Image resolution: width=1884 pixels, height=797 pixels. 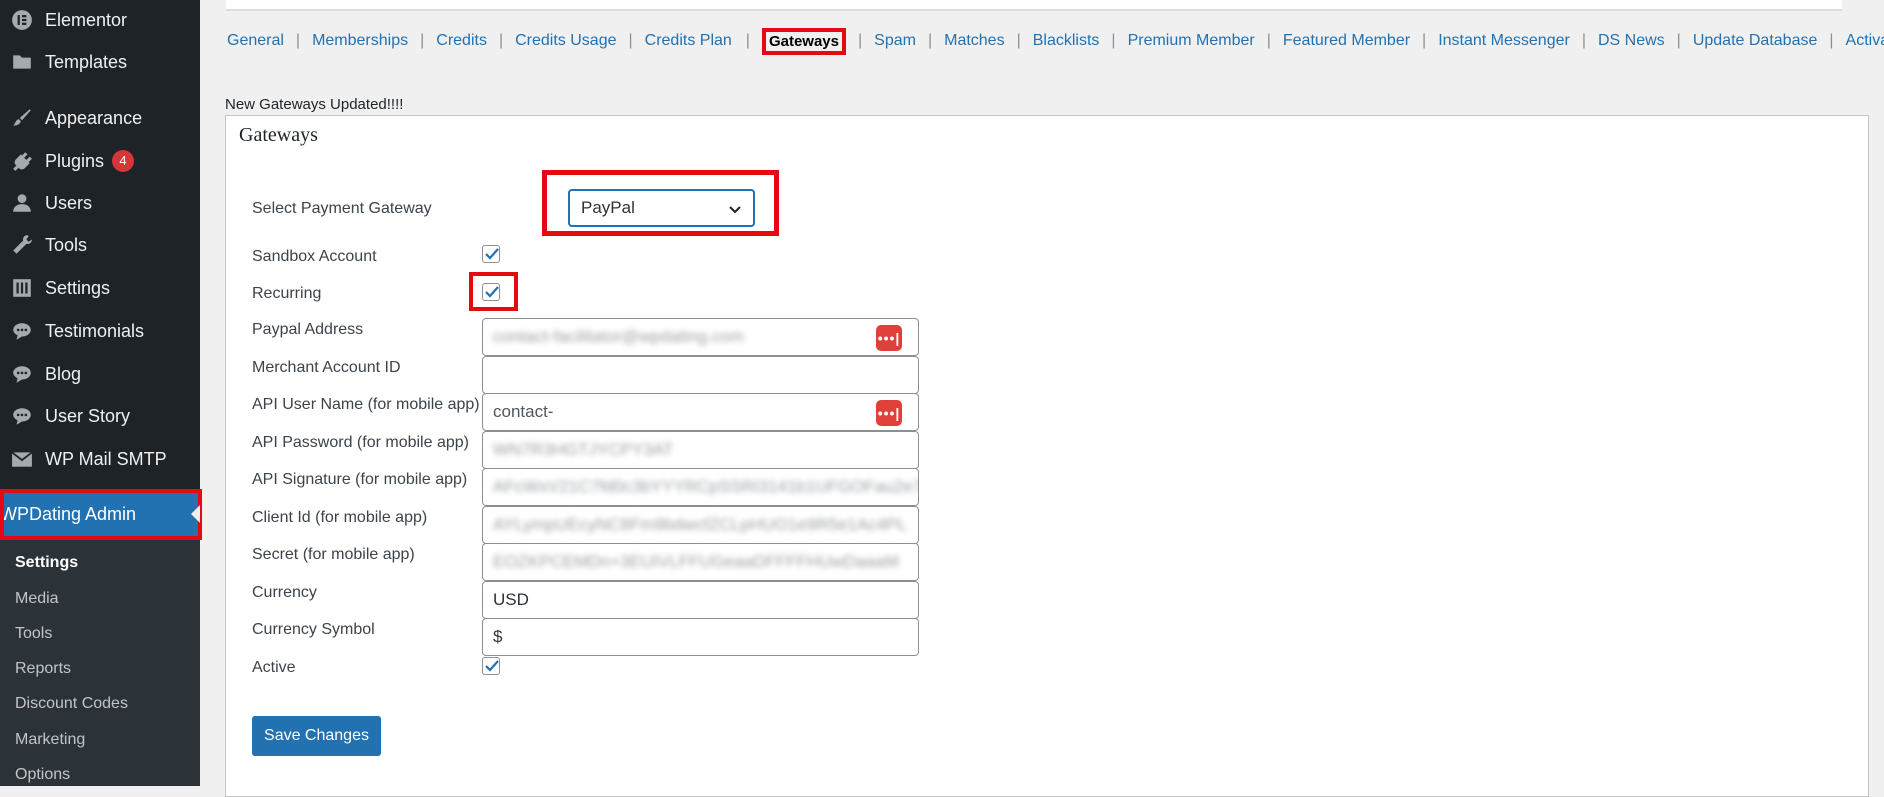 I want to click on submenu-item-settings: Settings, so click(x=46, y=563).